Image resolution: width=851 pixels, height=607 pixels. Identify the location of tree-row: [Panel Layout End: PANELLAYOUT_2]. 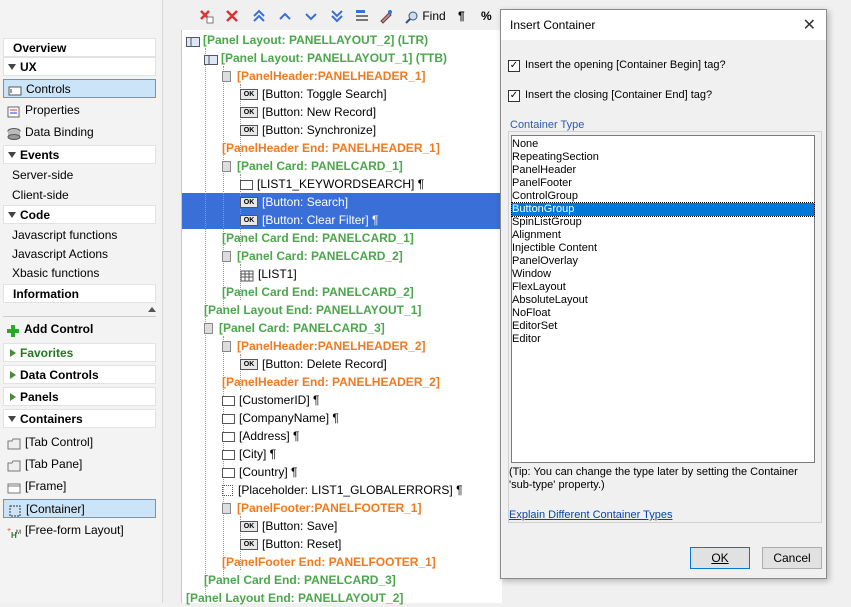
(294, 598).